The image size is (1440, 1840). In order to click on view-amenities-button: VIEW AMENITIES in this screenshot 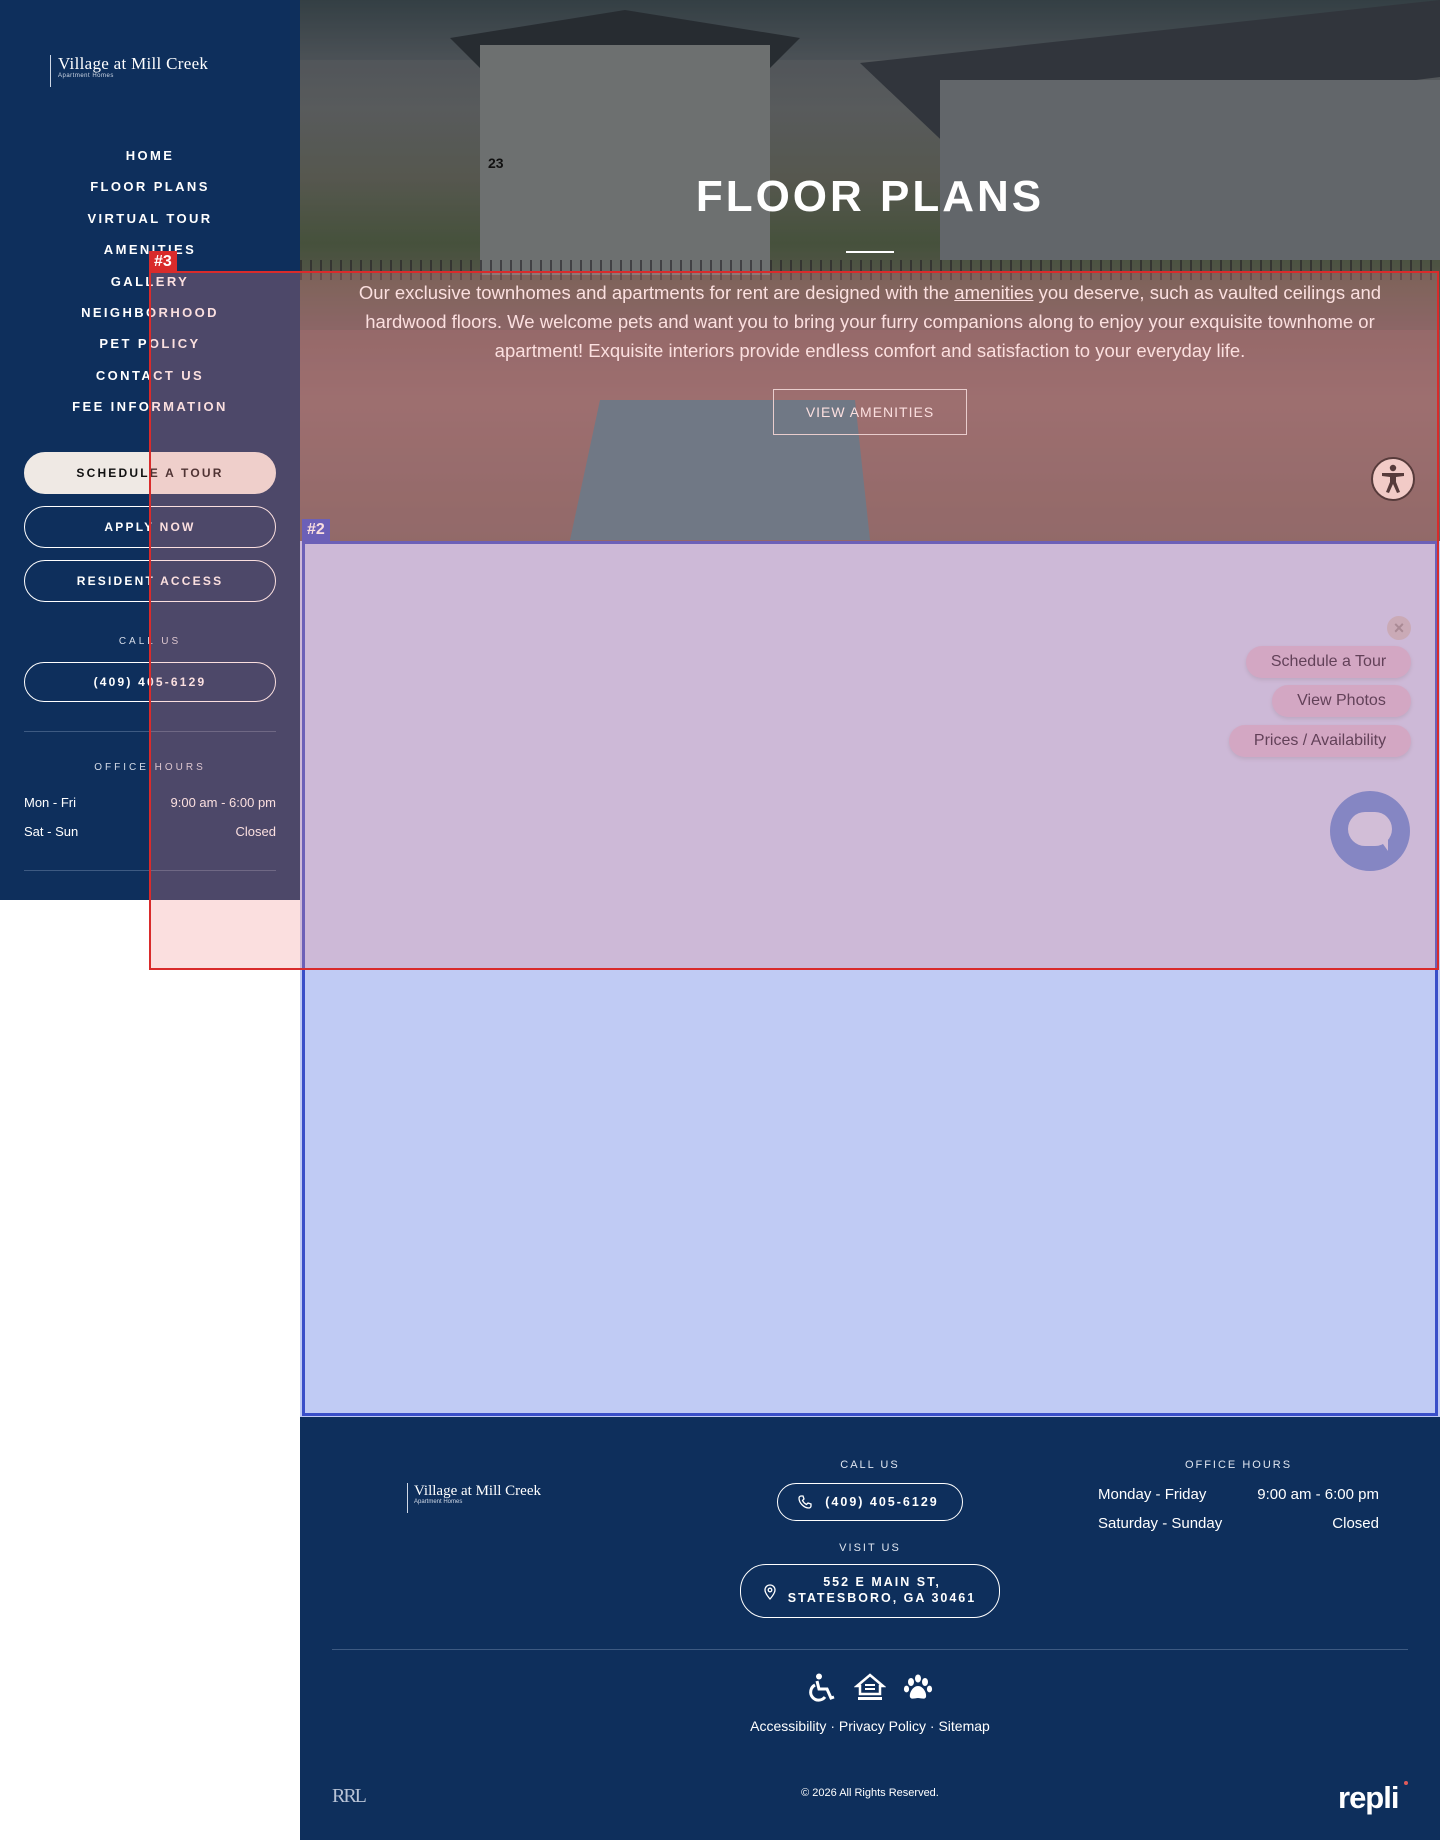, I will do `click(870, 412)`.